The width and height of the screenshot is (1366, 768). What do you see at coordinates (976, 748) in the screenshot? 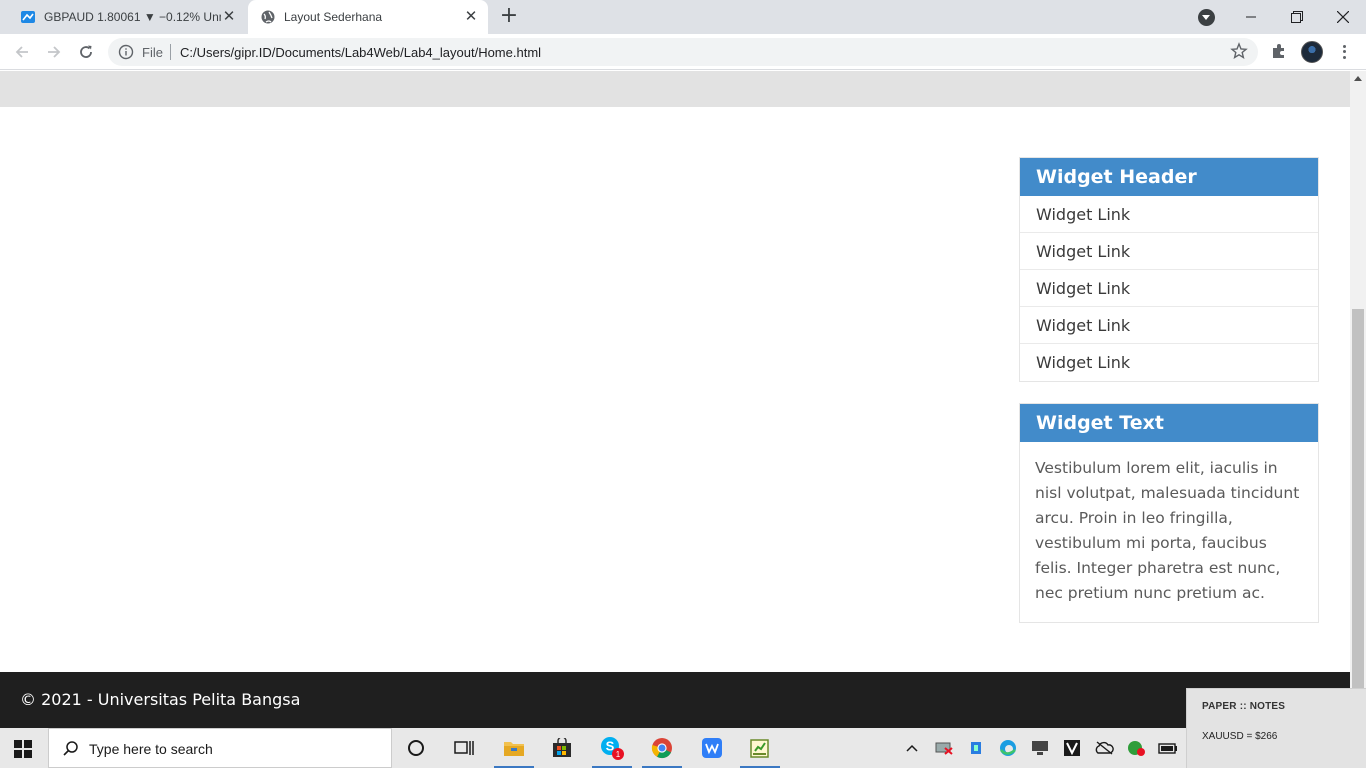
I see `tray-network-app-icon` at bounding box center [976, 748].